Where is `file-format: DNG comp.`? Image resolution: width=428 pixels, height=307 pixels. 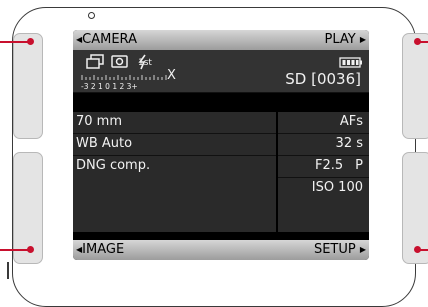 file-format: DNG comp. is located at coordinates (113, 165).